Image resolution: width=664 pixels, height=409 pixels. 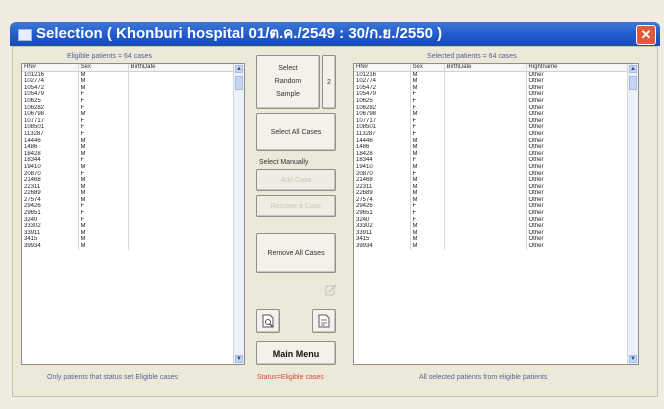 What do you see at coordinates (296, 206) in the screenshot?
I see `remove-a-case-button: Remove a Case` at bounding box center [296, 206].